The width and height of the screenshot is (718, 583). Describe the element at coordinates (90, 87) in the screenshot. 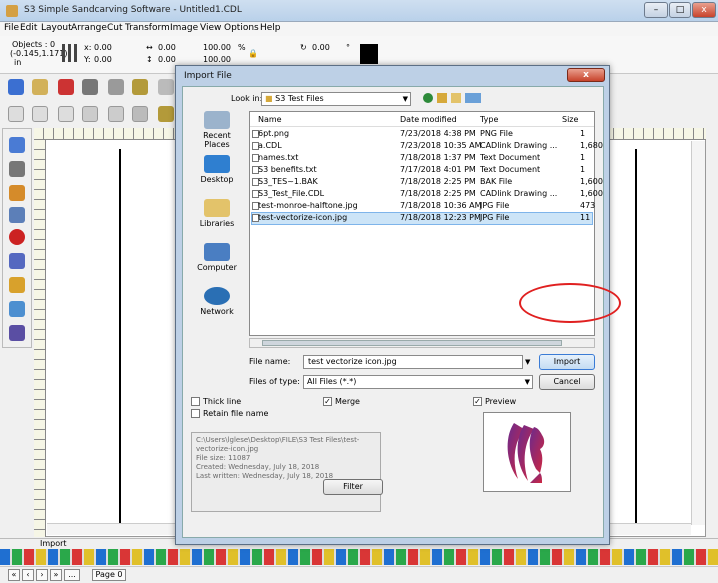

I see `print-icon` at that location.